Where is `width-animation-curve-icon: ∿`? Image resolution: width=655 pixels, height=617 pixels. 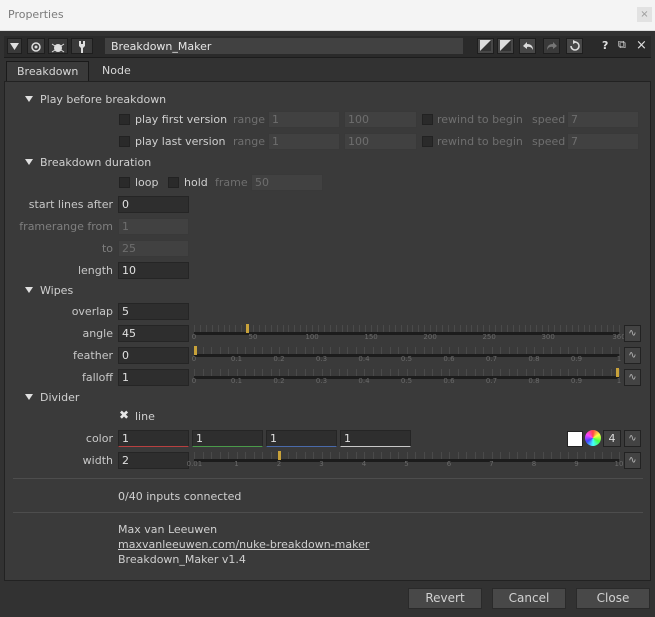 width-animation-curve-icon: ∿ is located at coordinates (632, 460).